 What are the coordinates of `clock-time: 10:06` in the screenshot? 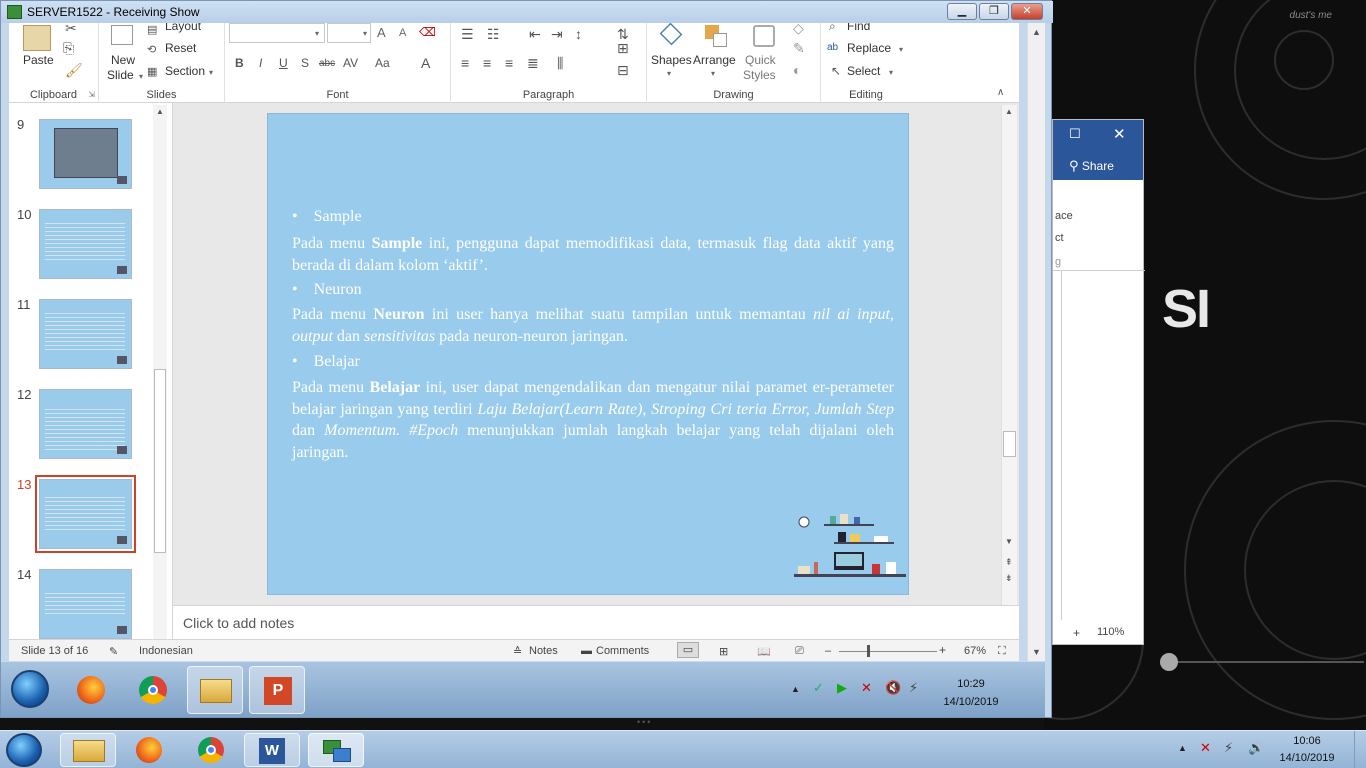 It's located at (1307, 741).